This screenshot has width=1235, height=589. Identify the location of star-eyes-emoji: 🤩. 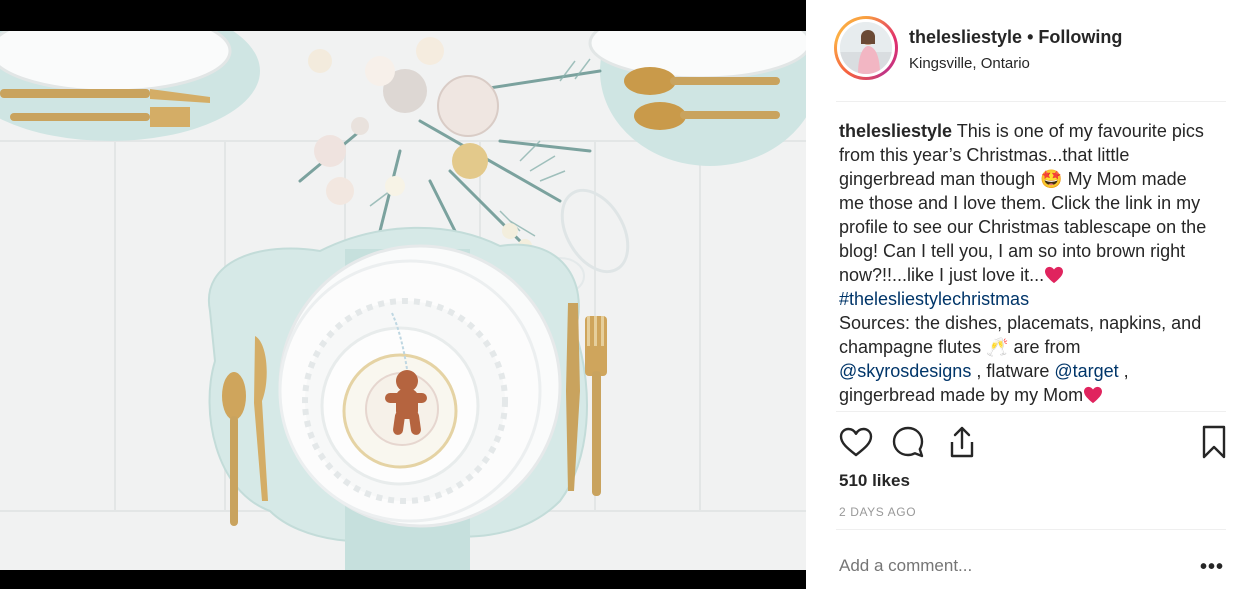
(1051, 179).